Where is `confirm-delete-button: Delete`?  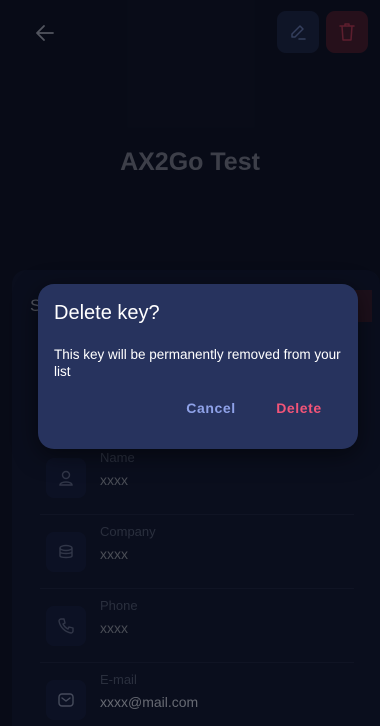 confirm-delete-button: Delete is located at coordinates (299, 408).